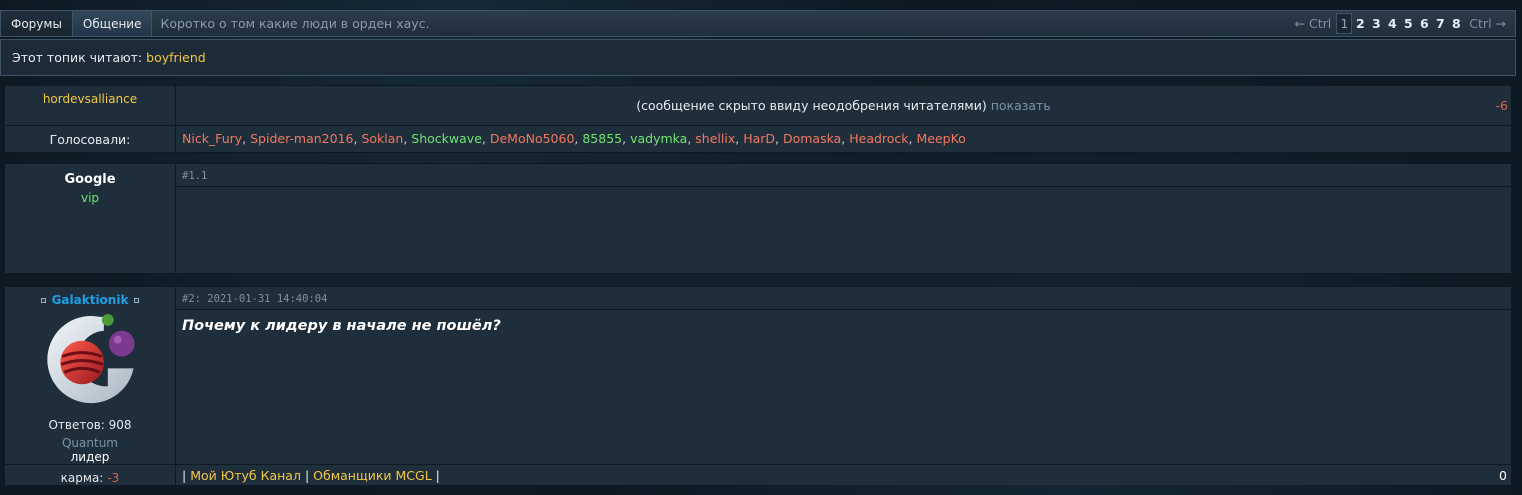  What do you see at coordinates (1376, 23) in the screenshot?
I see `page-link: 3` at bounding box center [1376, 23].